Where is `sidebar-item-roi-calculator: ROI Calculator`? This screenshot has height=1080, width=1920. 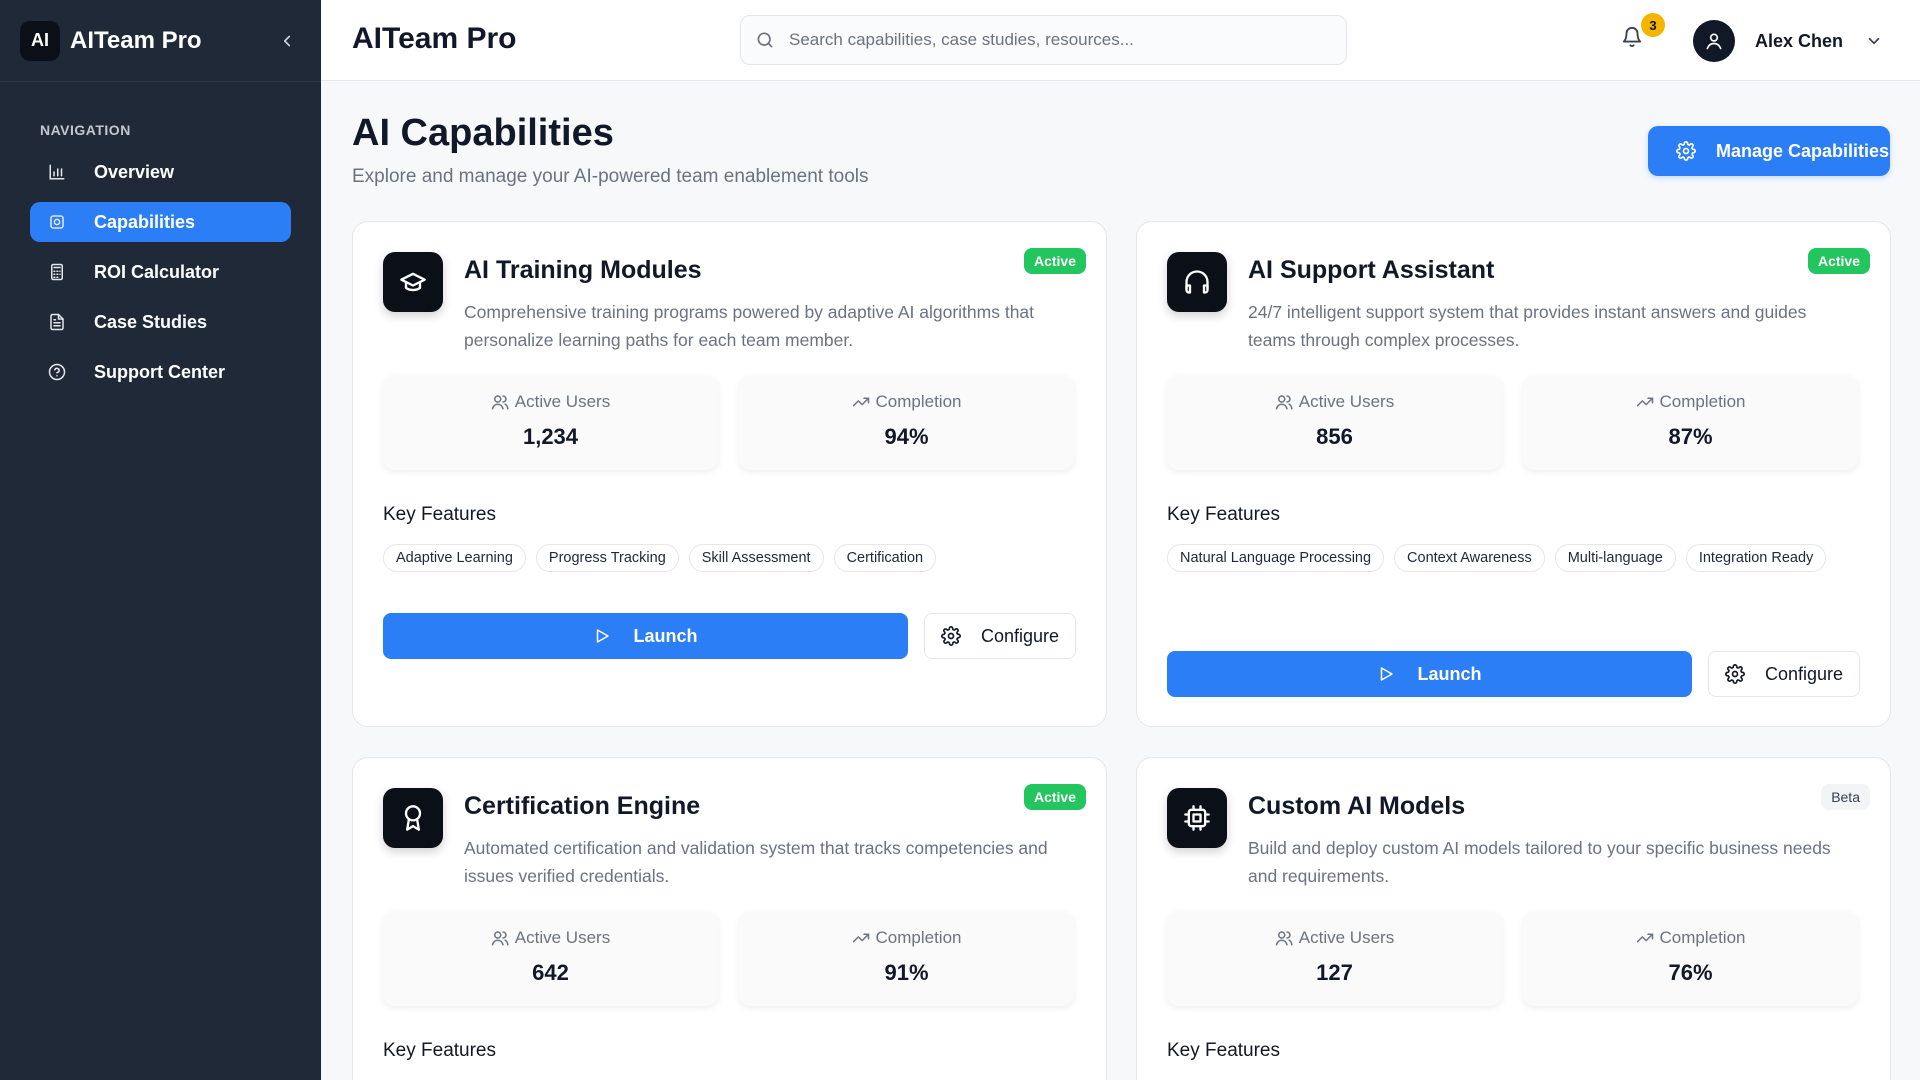
sidebar-item-roi-calculator: ROI Calculator is located at coordinates (160, 272).